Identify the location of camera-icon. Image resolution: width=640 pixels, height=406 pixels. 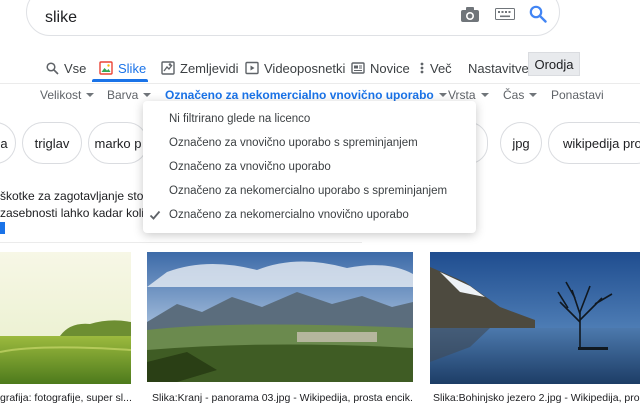
(470, 14).